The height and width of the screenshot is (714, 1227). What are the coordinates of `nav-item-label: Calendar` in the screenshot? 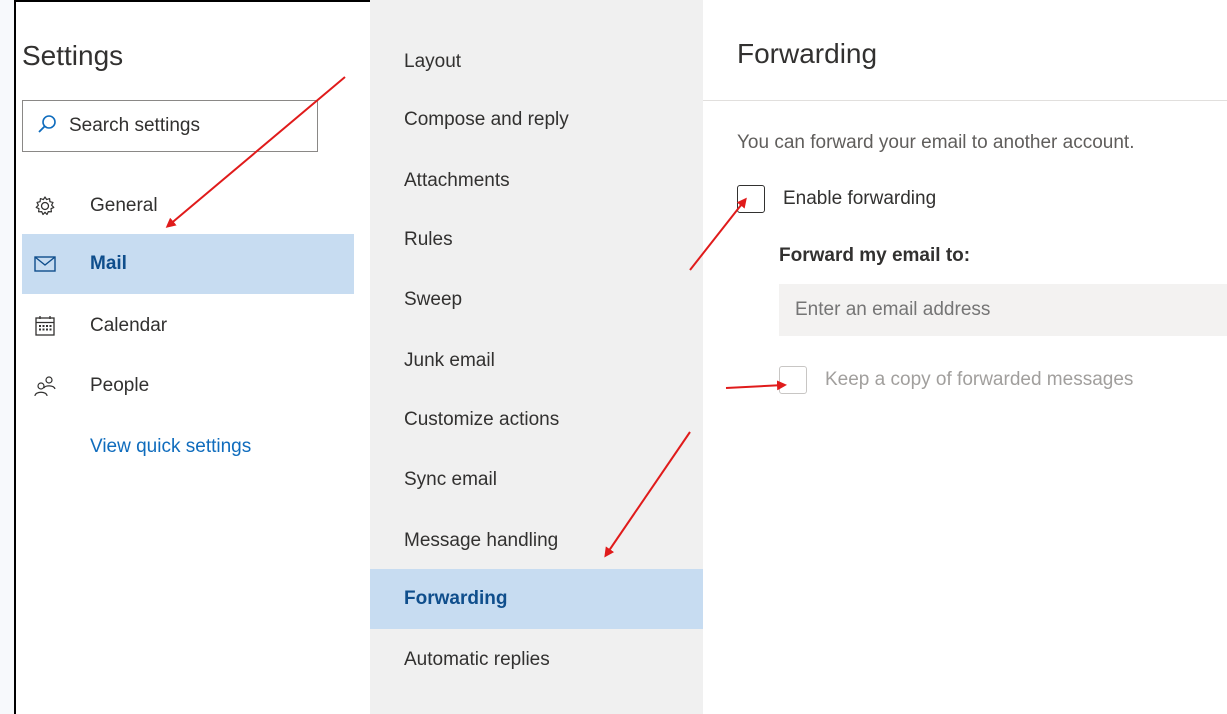 It's located at (129, 325).